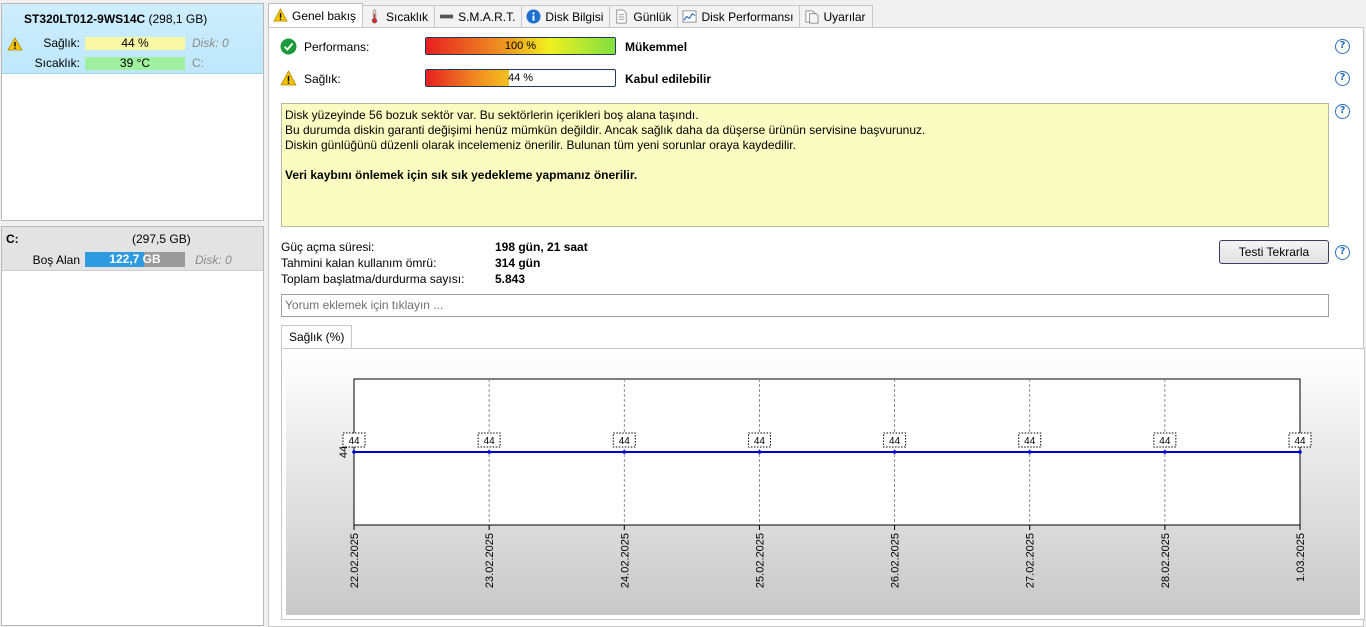 The image size is (1366, 627). What do you see at coordinates (407, 16) in the screenshot?
I see `tab-label: Sıcaklık` at bounding box center [407, 16].